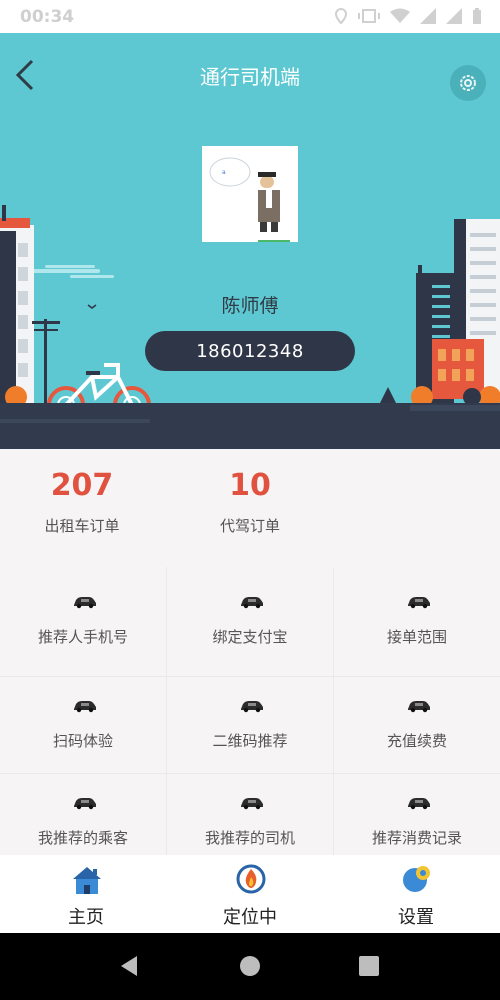 This screenshot has height=1000, width=500. Describe the element at coordinates (224, 172) in the screenshot. I see `svg-text: a` at that location.